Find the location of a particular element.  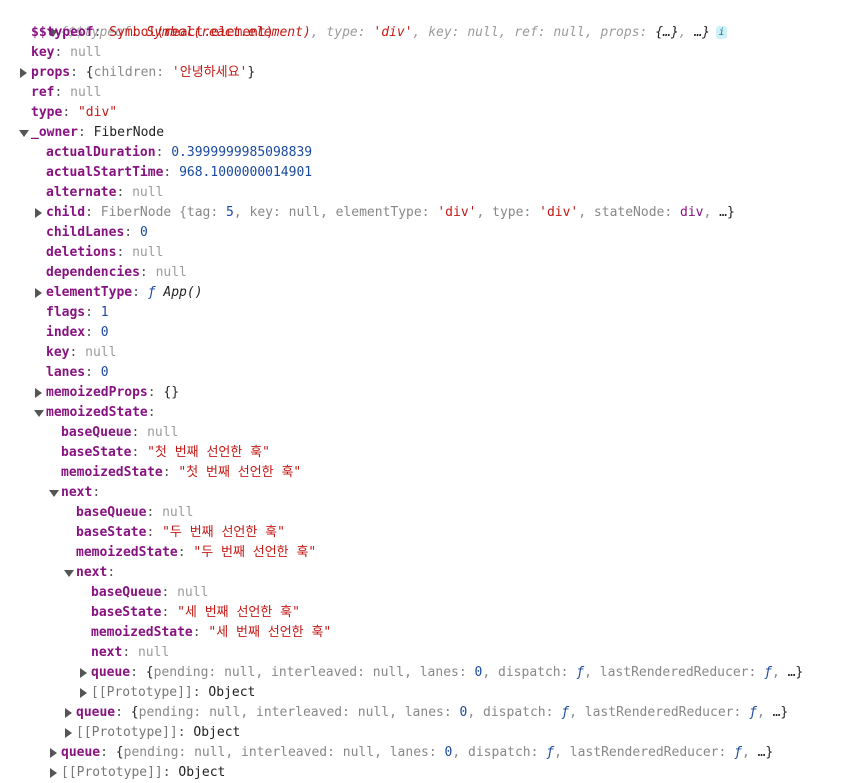

preview-token: } is located at coordinates (251, 72).